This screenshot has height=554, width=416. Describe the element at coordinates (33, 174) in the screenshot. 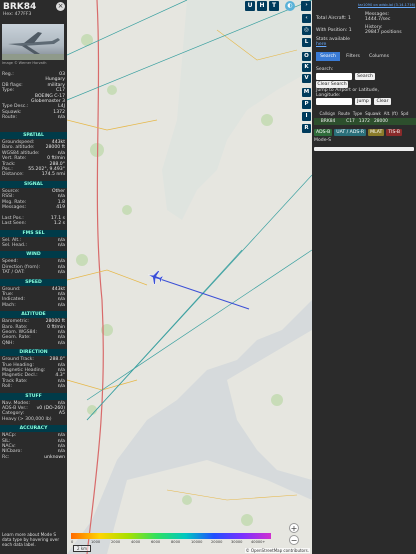

I see `section-row: Distance: 174.5 nmi` at that location.